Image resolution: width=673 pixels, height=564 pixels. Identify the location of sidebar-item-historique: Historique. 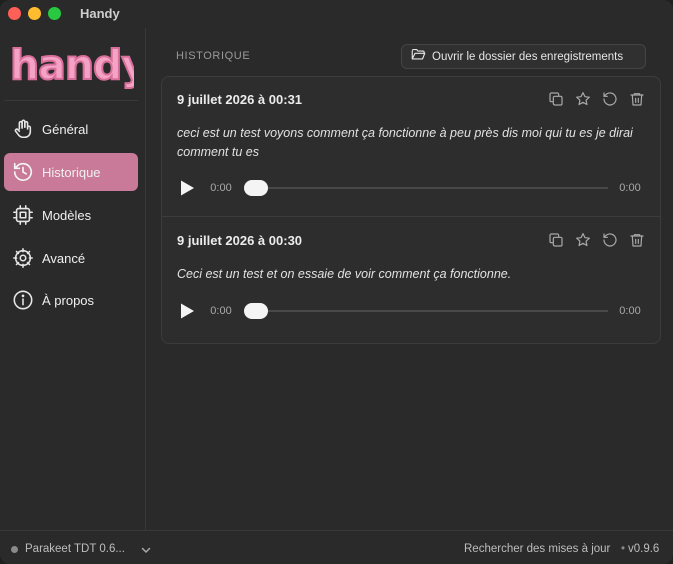
(71, 172).